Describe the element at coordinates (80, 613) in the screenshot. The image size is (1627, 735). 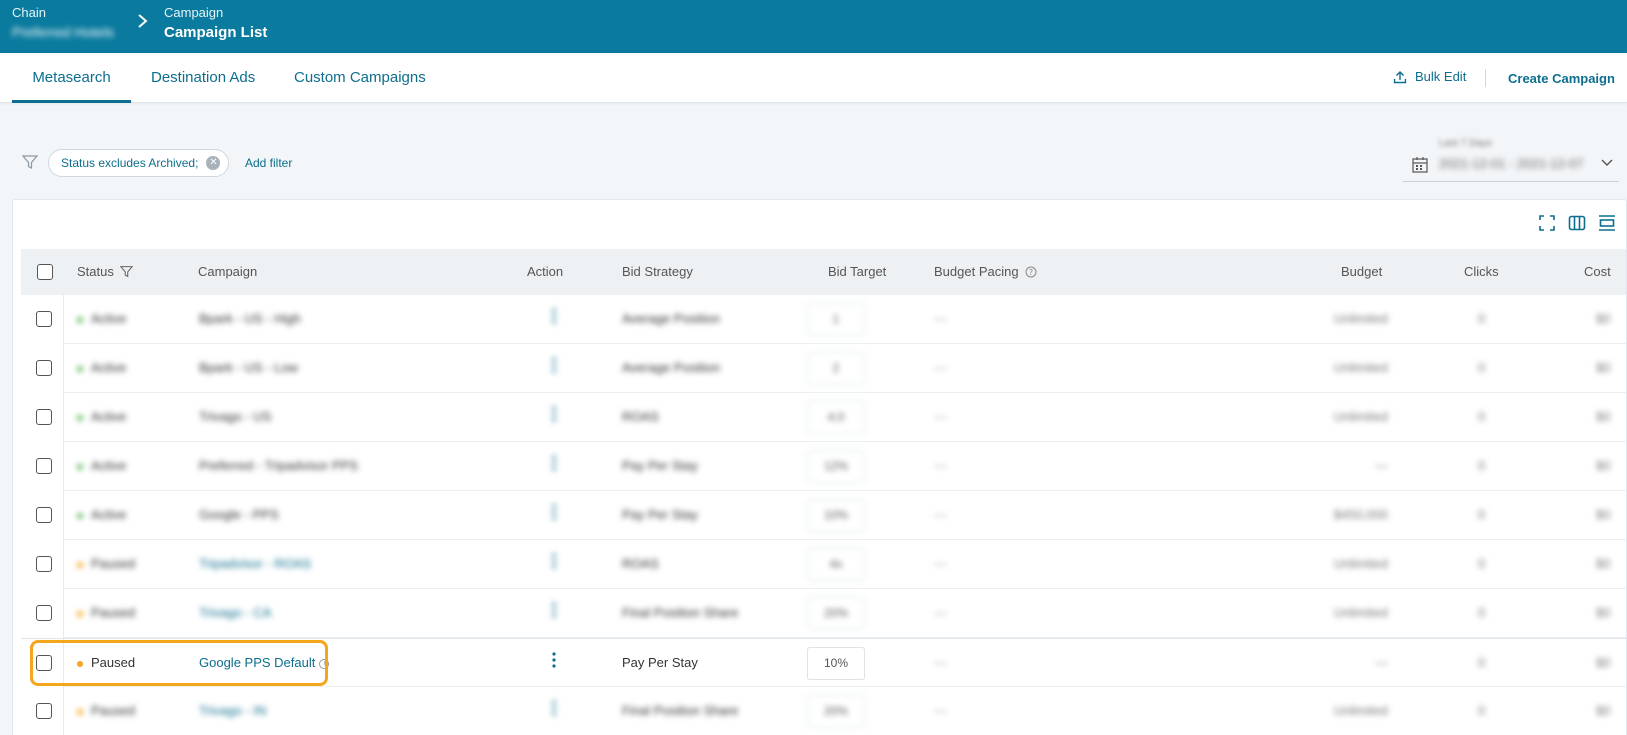
I see `status-dot` at that location.